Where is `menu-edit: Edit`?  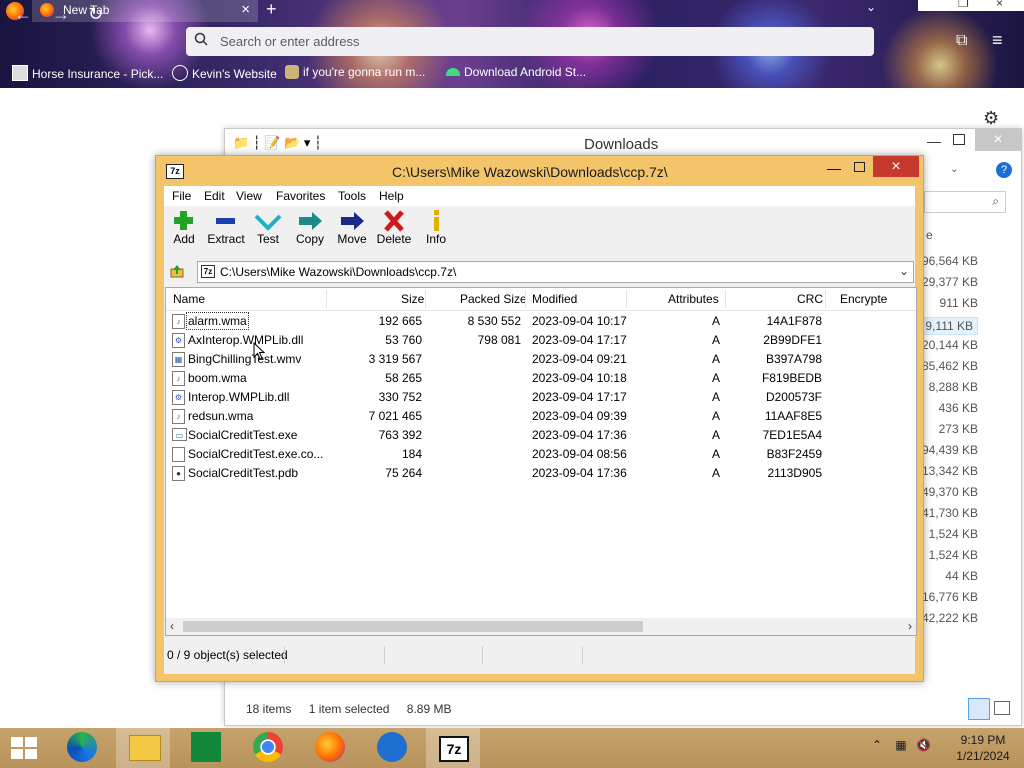 menu-edit: Edit is located at coordinates (214, 196).